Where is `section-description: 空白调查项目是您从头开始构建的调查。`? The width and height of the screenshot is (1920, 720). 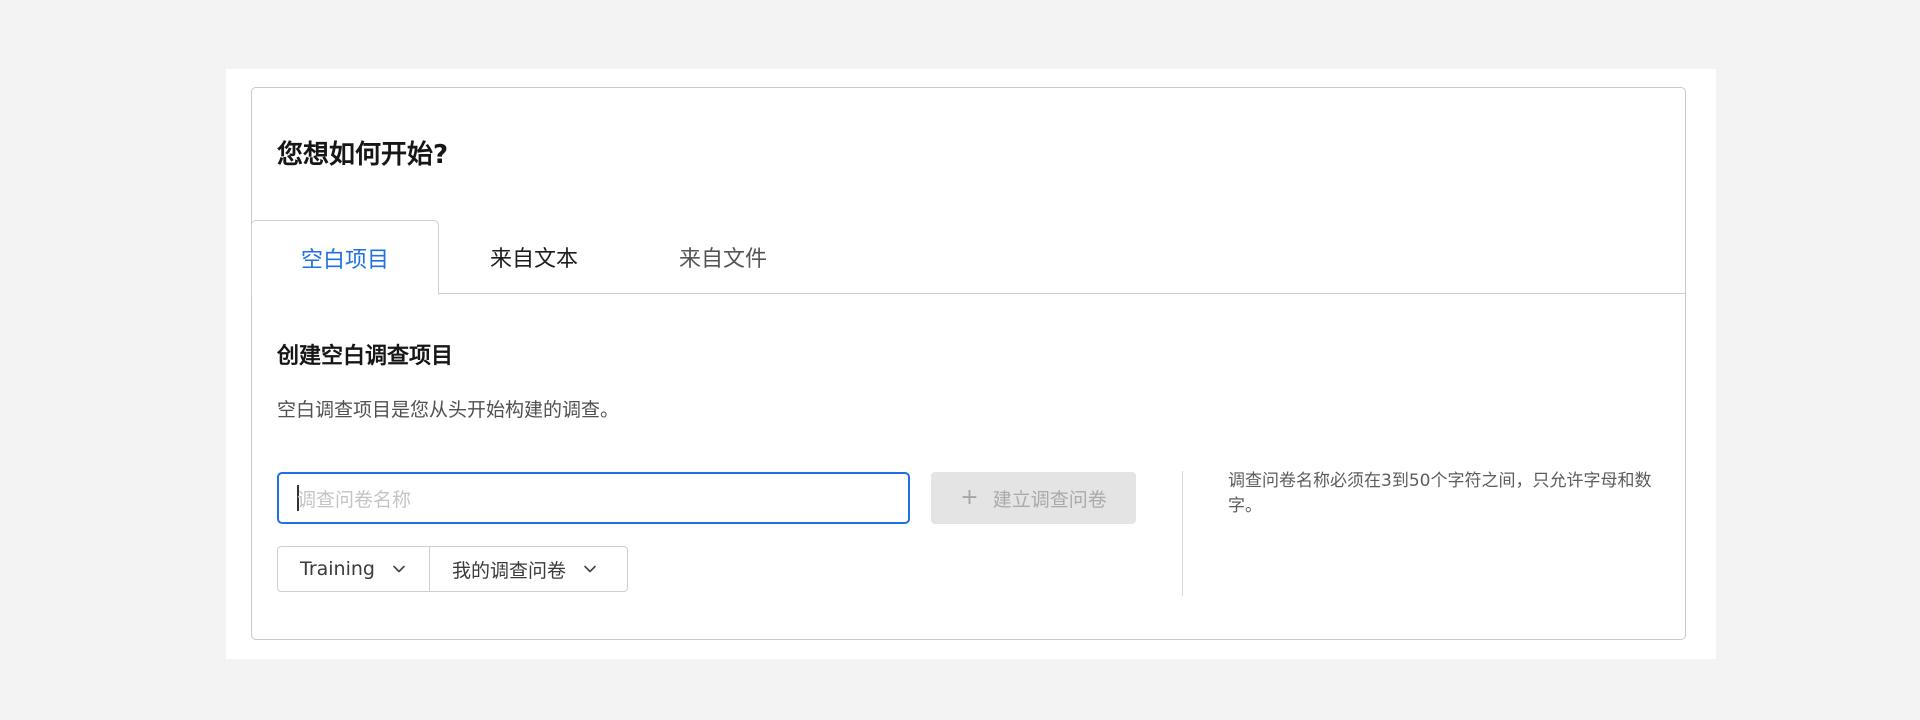
section-description: 空白调查项目是您从头开始构建的调查。 is located at coordinates (448, 410).